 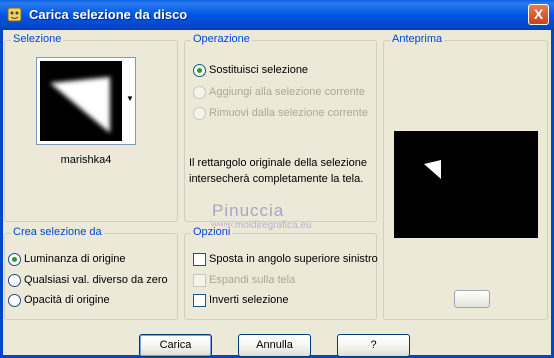 I want to click on radio-luminanza, so click(x=14, y=259).